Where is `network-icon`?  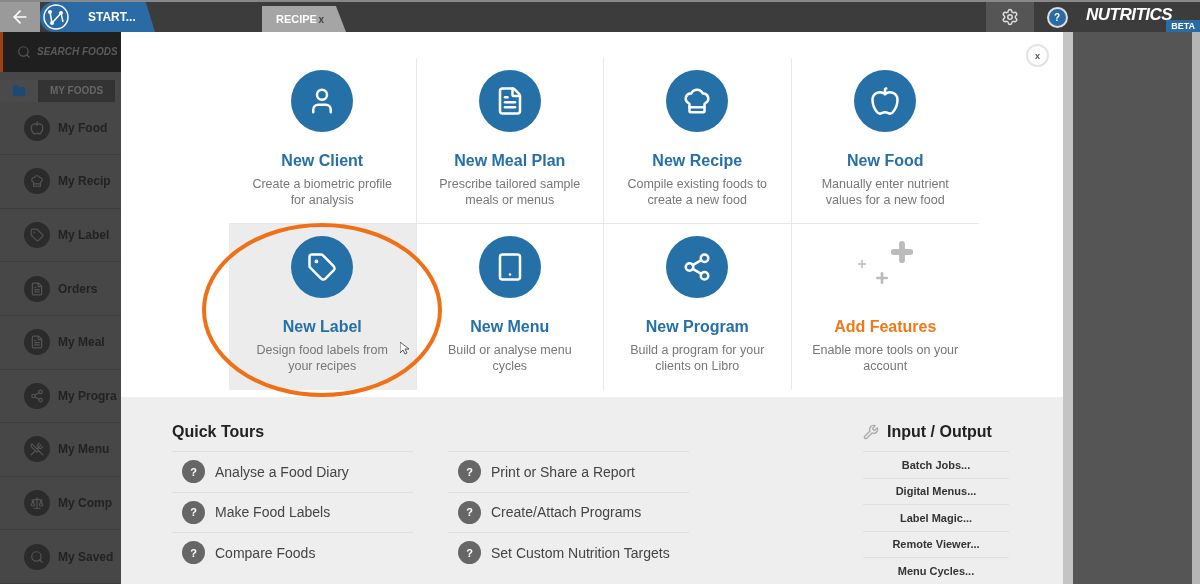 network-icon is located at coordinates (37, 395).